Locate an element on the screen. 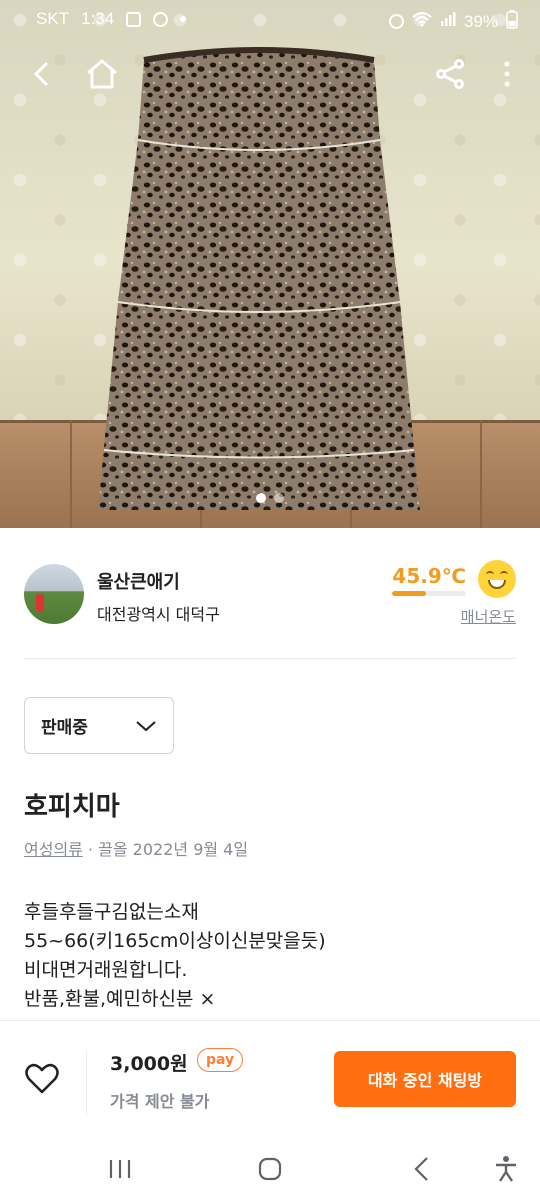 The image size is (540, 1204). pay-badge-label: pay is located at coordinates (220, 1060).